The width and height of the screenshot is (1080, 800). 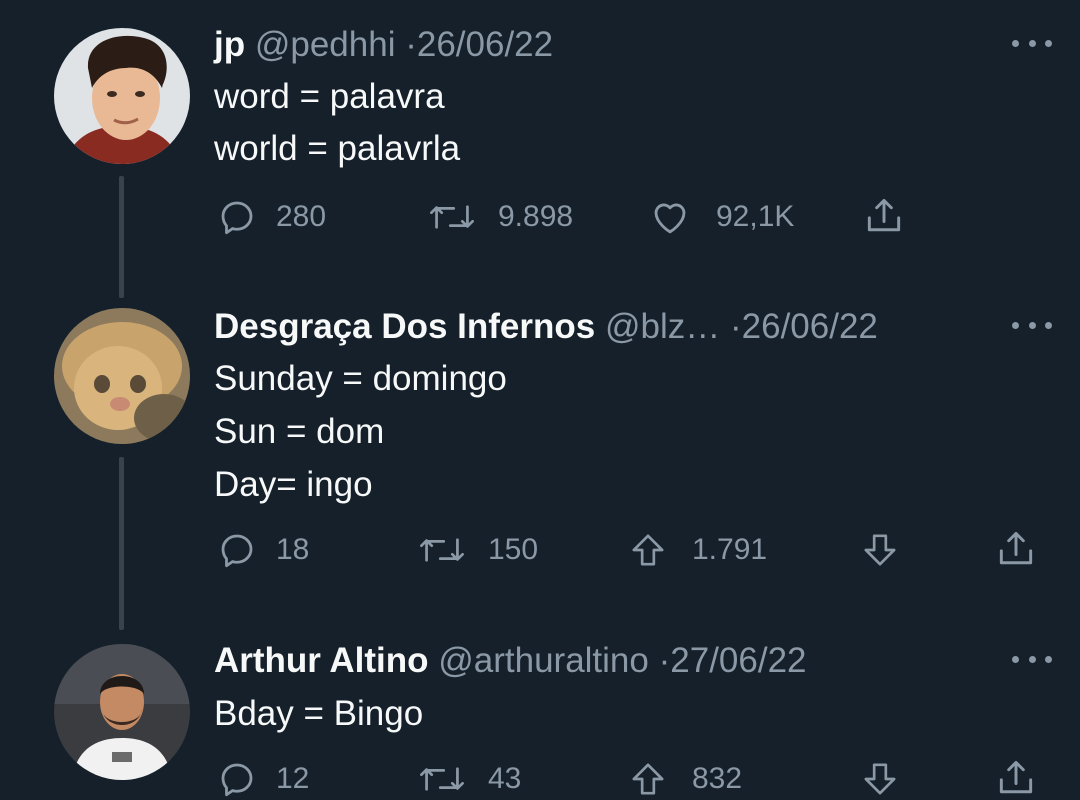 I want to click on like-count: 92,1K, so click(x=755, y=216).